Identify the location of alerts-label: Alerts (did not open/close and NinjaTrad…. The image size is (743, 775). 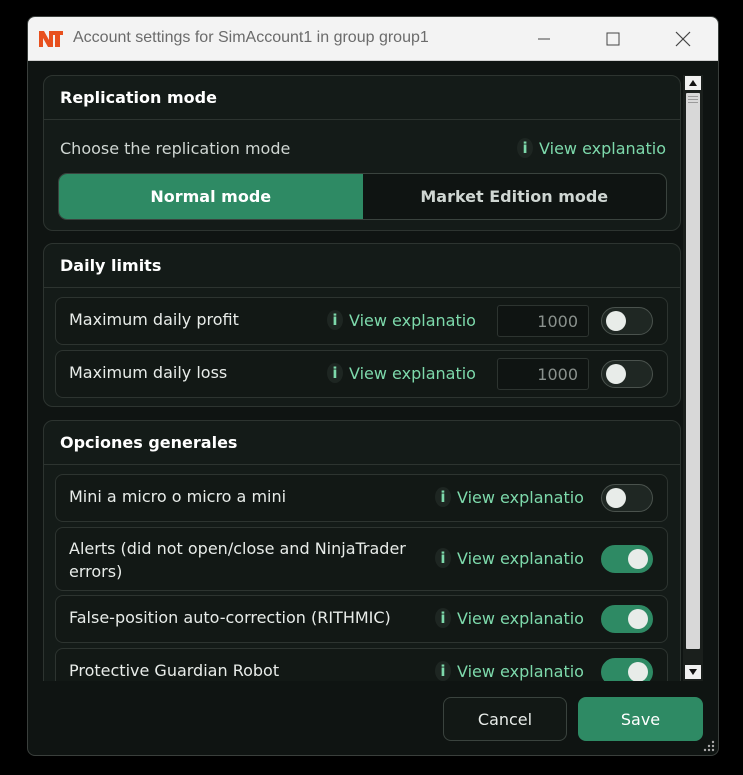
(237, 560).